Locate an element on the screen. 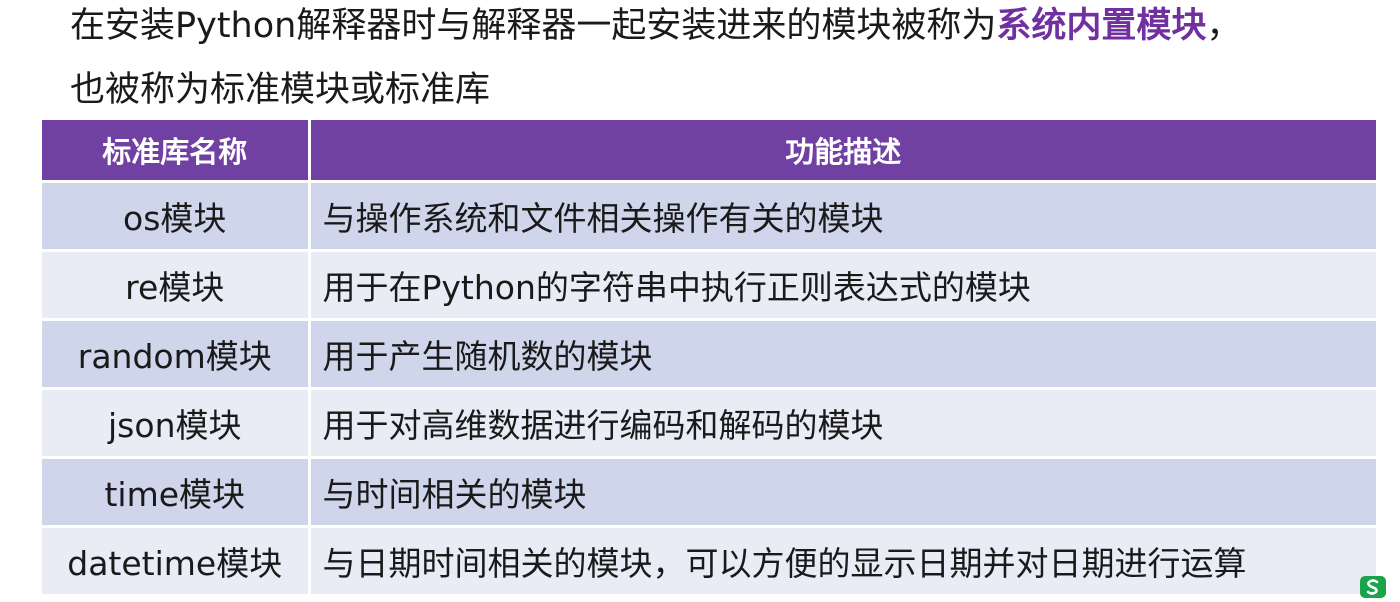 Image resolution: width=1400 pixels, height=602 pixels. module-desc: 用于产生随机数的模块 is located at coordinates (841, 354).